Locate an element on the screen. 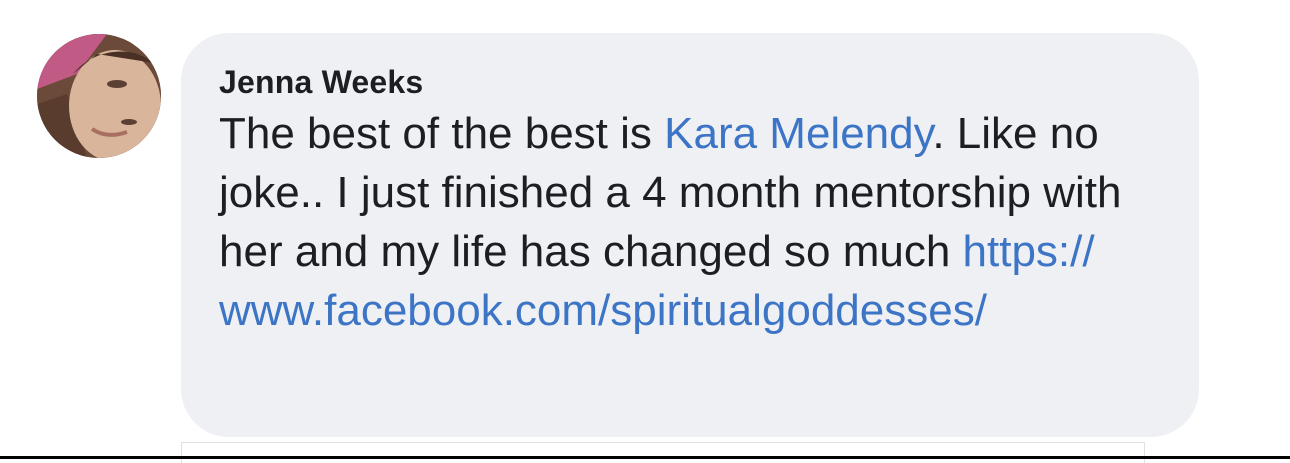  url-link-part-2: www.facebook.com/spiritualgoddesses/ is located at coordinates (603, 310).